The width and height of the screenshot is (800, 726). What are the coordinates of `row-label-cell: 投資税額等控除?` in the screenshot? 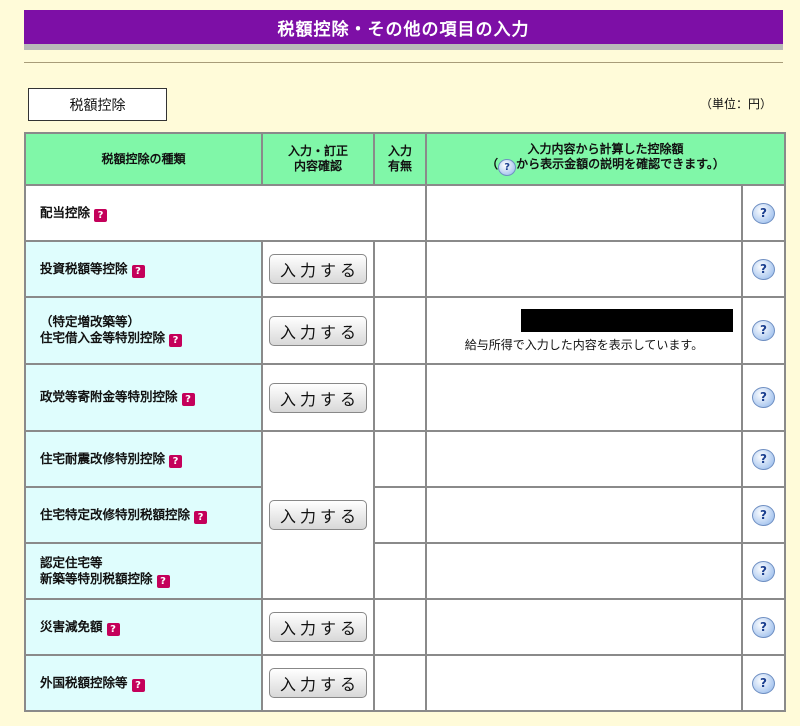 It's located at (143, 269).